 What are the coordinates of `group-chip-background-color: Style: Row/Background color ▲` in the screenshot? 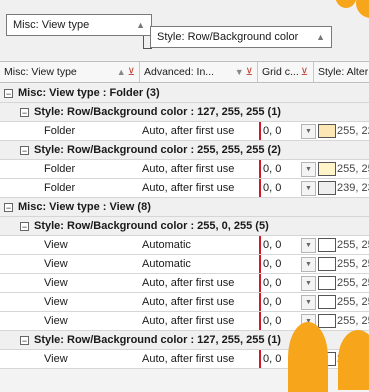 It's located at (241, 37).